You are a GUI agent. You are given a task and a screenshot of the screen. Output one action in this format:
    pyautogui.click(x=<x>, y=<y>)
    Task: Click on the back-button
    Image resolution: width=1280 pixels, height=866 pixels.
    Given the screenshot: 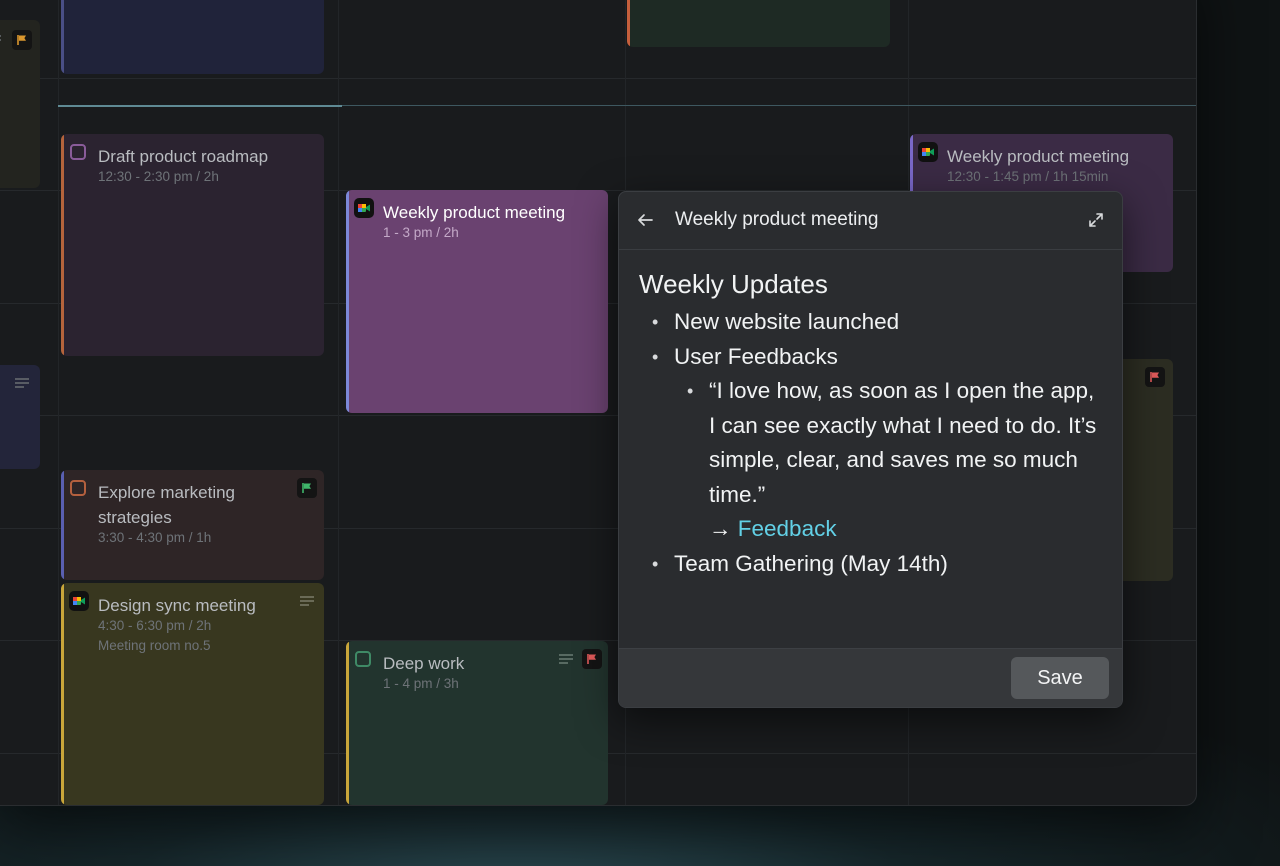 What is the action you would take?
    pyautogui.click(x=645, y=220)
    